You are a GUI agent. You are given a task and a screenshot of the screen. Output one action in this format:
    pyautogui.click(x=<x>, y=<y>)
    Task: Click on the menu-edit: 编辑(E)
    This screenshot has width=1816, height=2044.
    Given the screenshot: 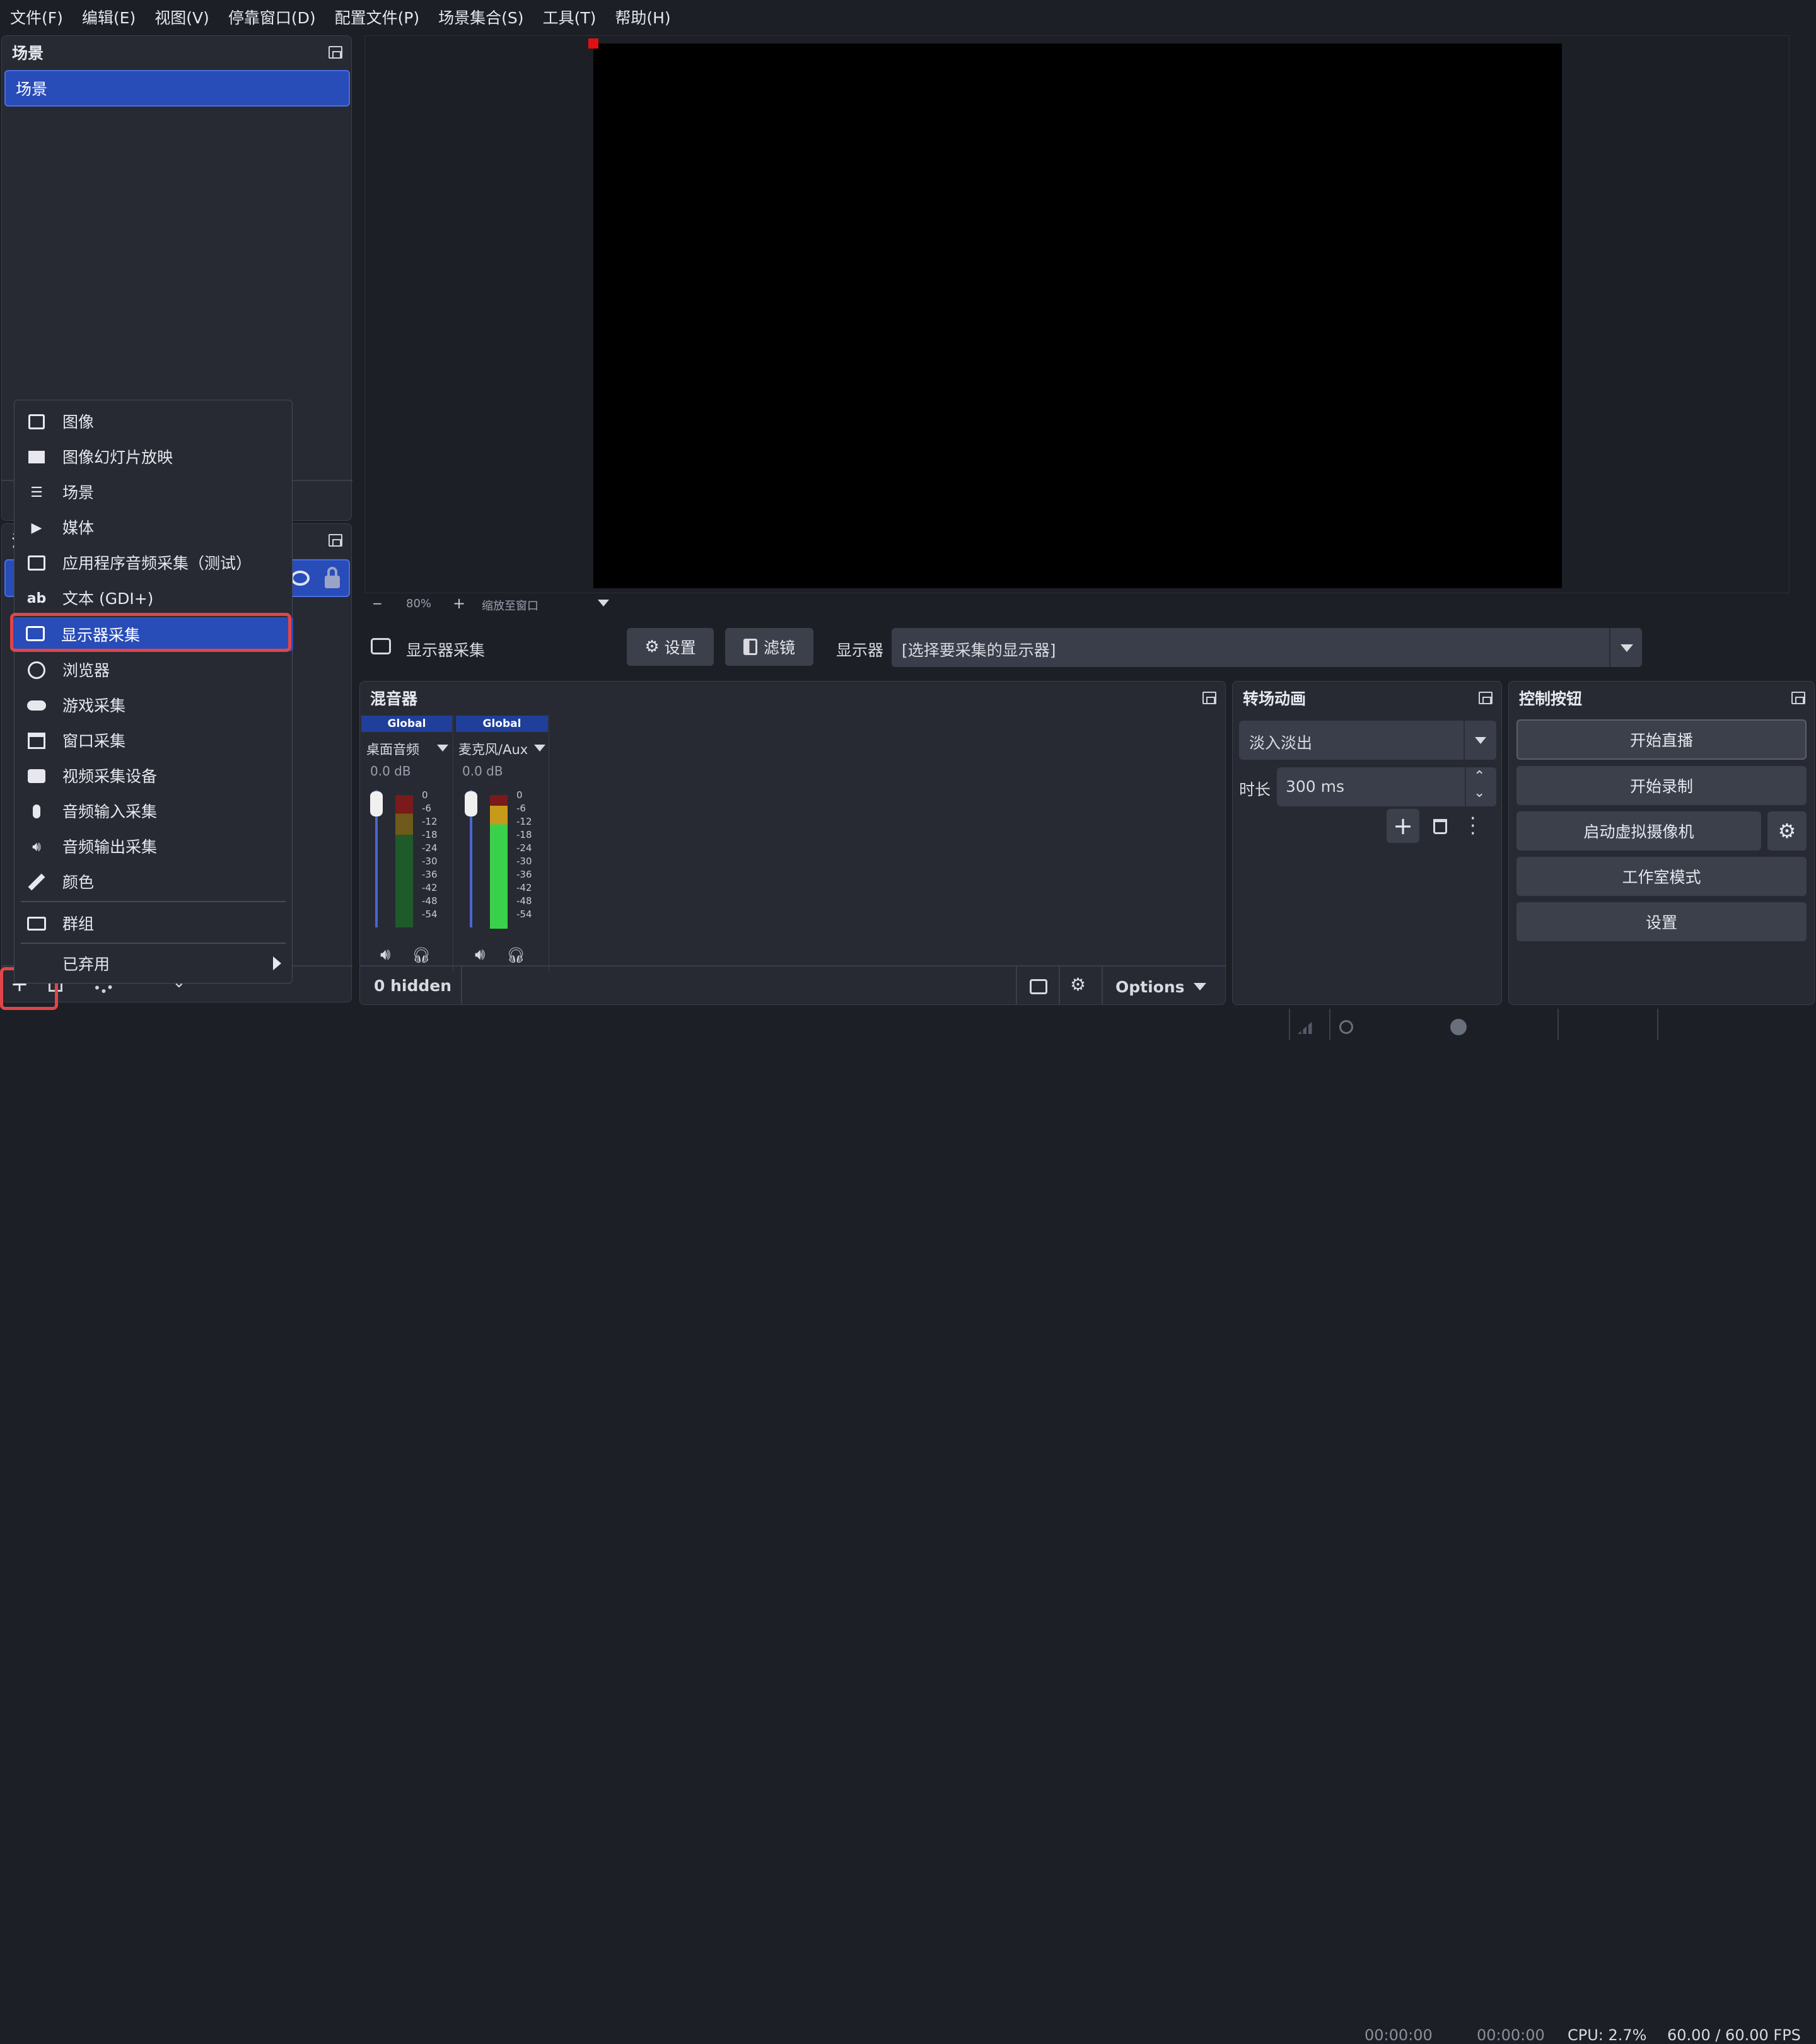 What is the action you would take?
    pyautogui.click(x=109, y=17)
    